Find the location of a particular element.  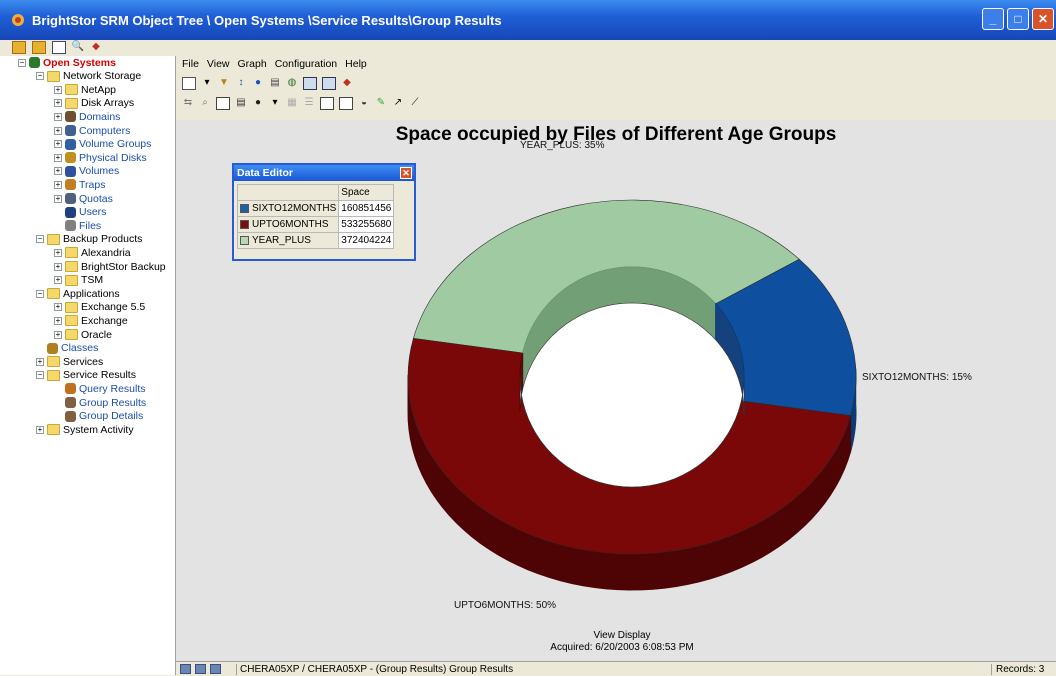

tree-item: Query Results is located at coordinates (100, 388).